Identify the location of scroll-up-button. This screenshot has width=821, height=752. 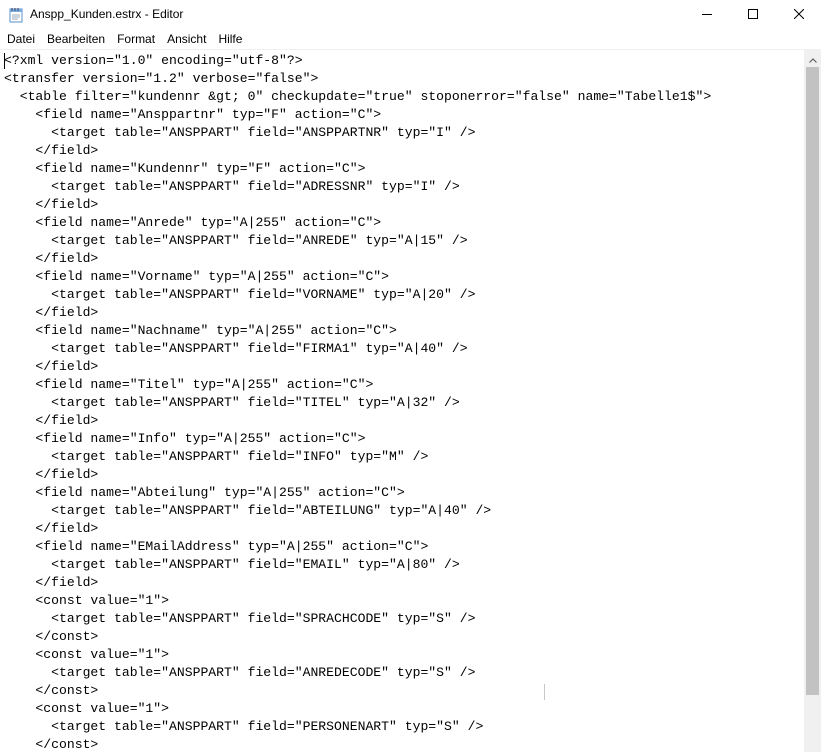
(812, 58).